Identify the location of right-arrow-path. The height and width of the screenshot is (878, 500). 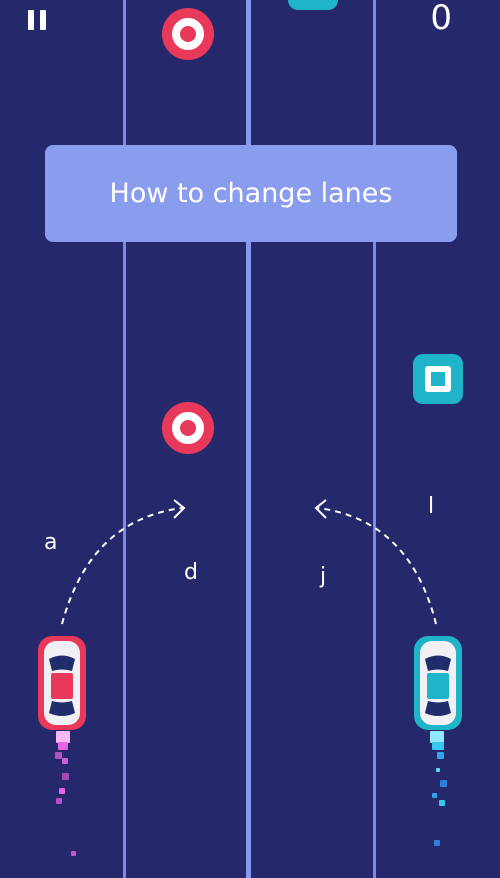
(377, 566).